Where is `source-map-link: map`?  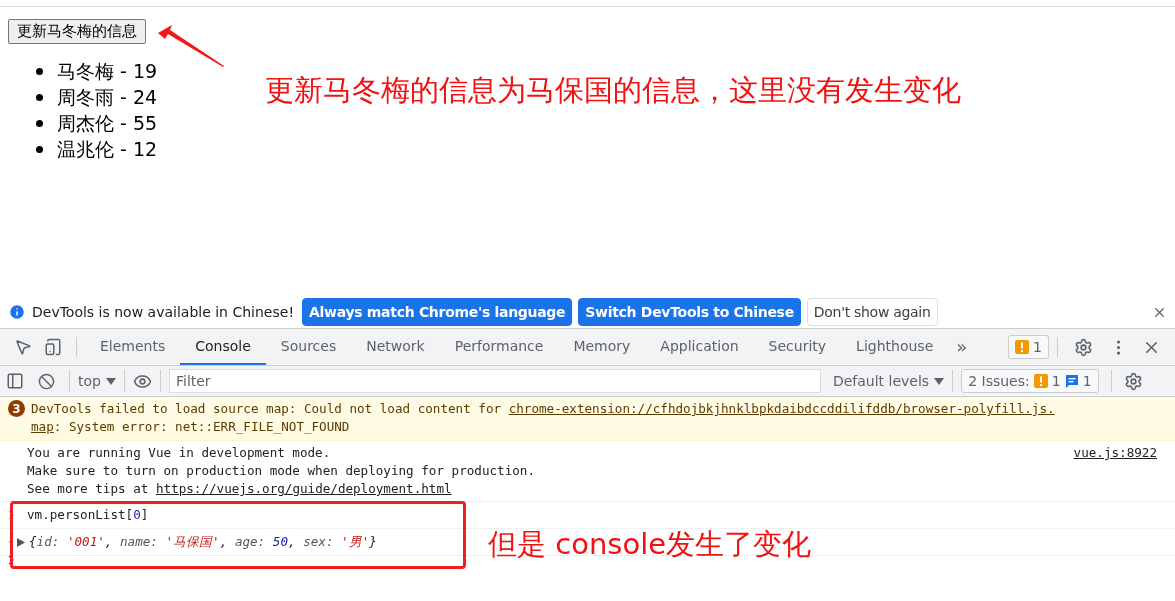
source-map-link: map is located at coordinates (42, 427).